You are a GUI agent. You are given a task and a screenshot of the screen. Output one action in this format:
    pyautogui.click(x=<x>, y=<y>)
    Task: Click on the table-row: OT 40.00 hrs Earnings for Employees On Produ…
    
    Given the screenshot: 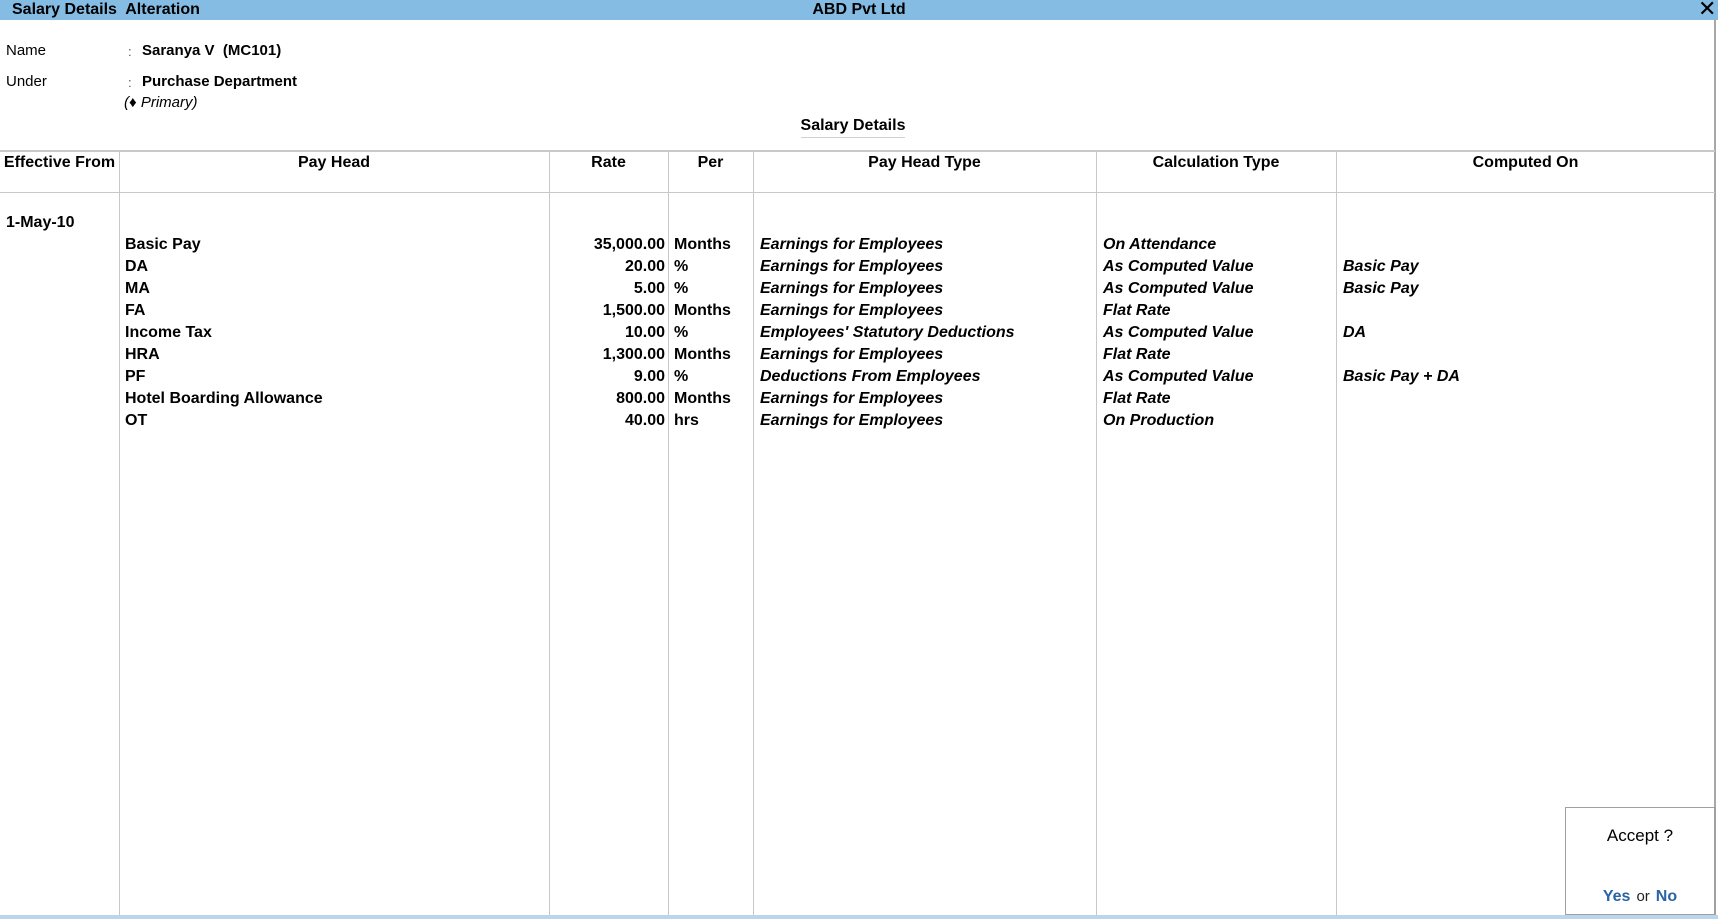 What is the action you would take?
    pyautogui.click(x=857, y=421)
    